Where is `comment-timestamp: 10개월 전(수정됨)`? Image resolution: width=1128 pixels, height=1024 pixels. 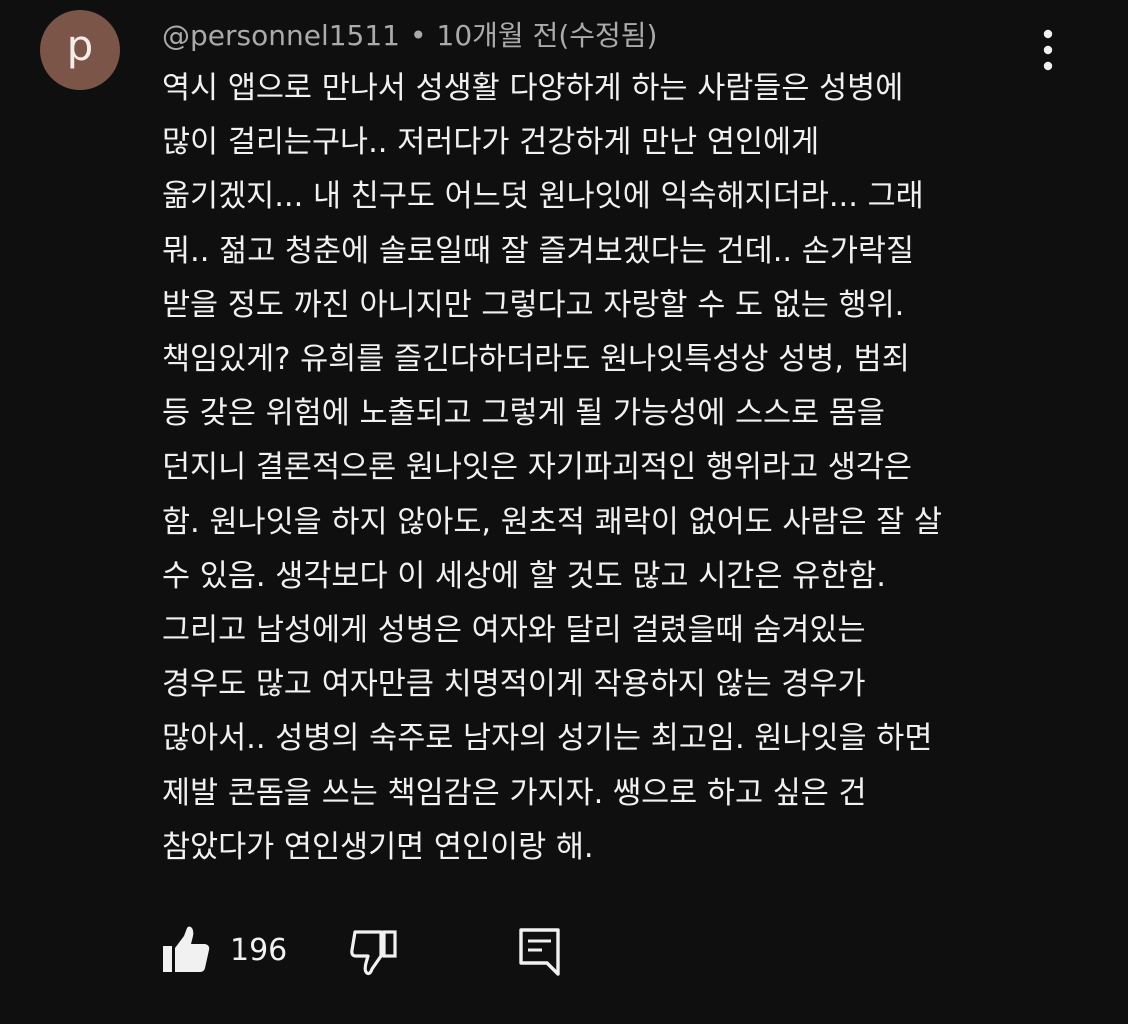 comment-timestamp: 10개월 전(수정됨) is located at coordinates (547, 35).